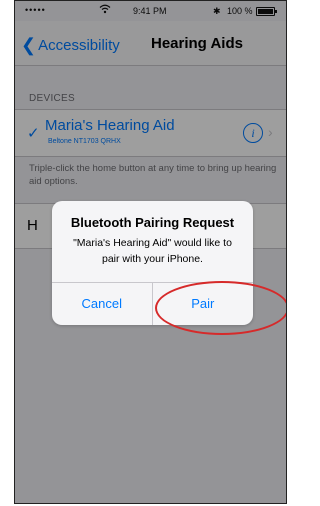  Describe the element at coordinates (203, 304) in the screenshot. I see `pair-button: Pair` at that location.